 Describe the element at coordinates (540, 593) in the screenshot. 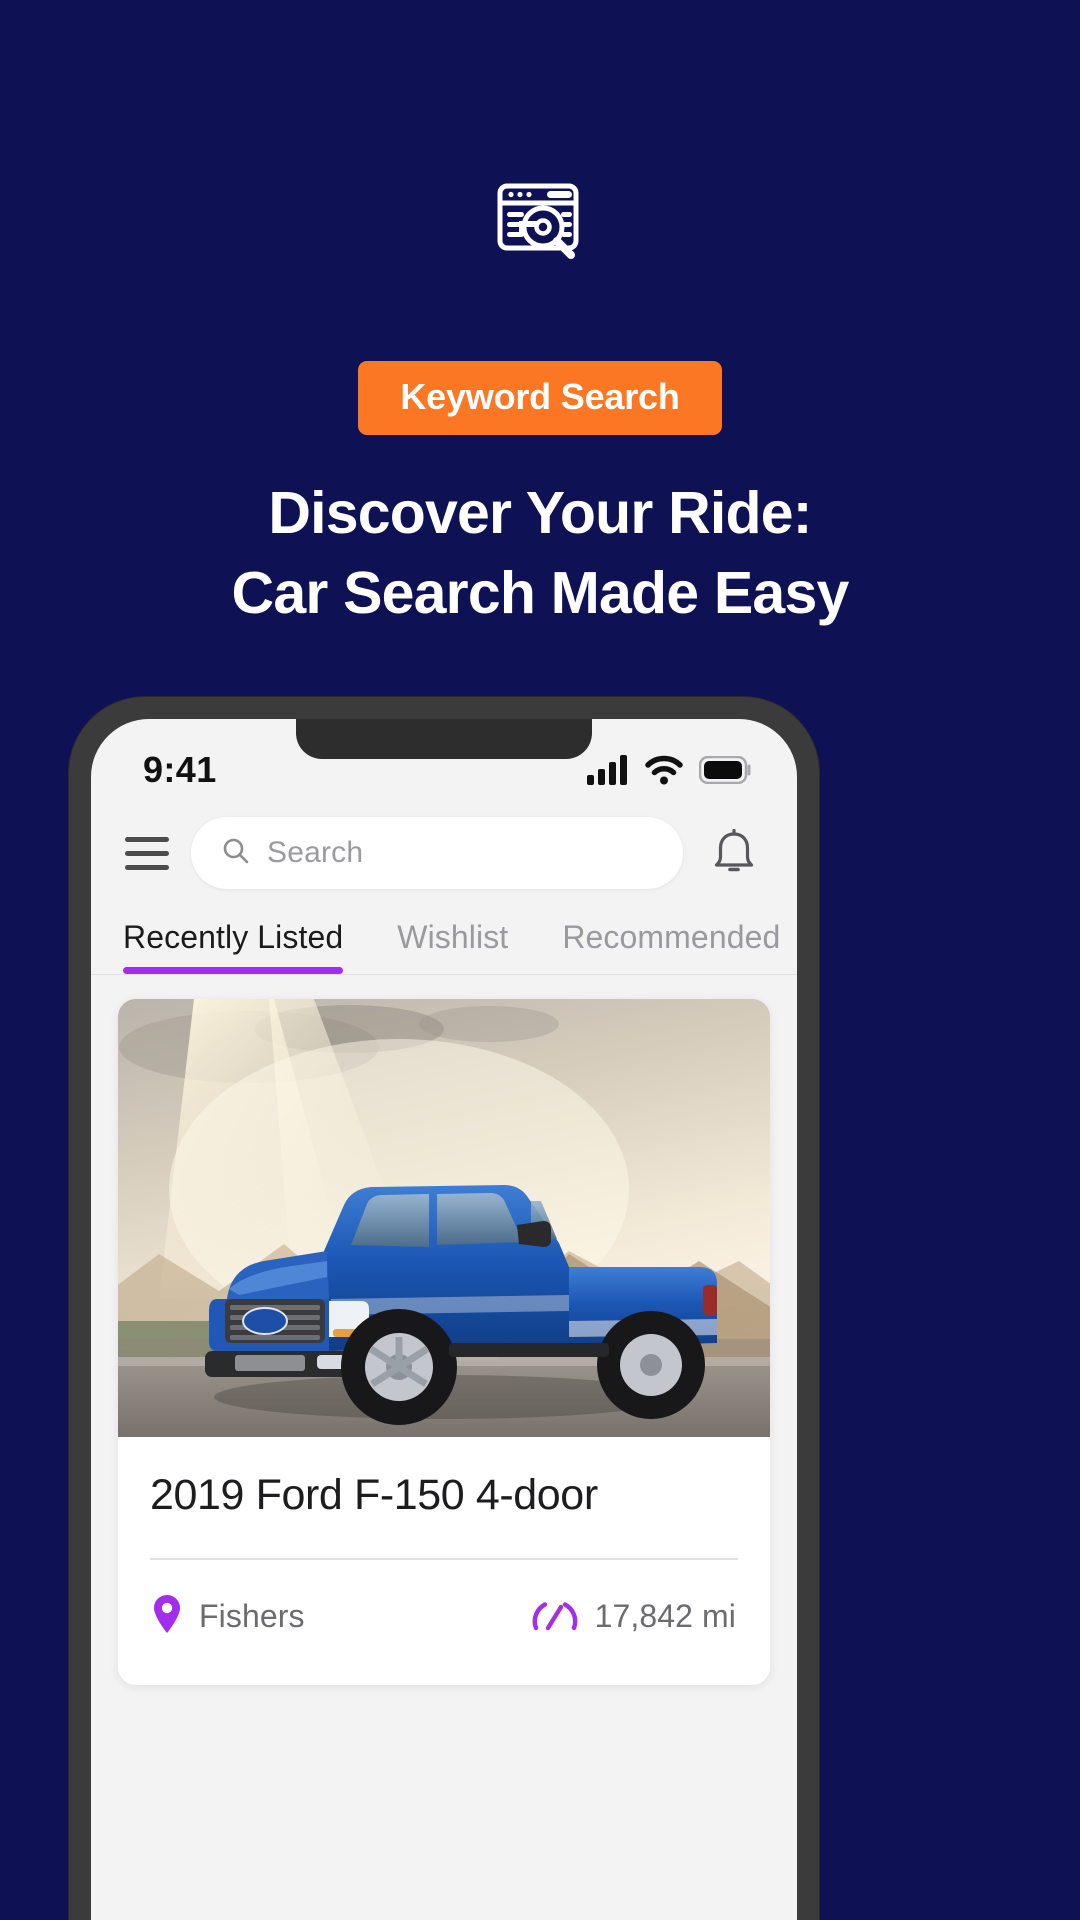

I see `headline-line-2: Car Search Made Easy` at that location.